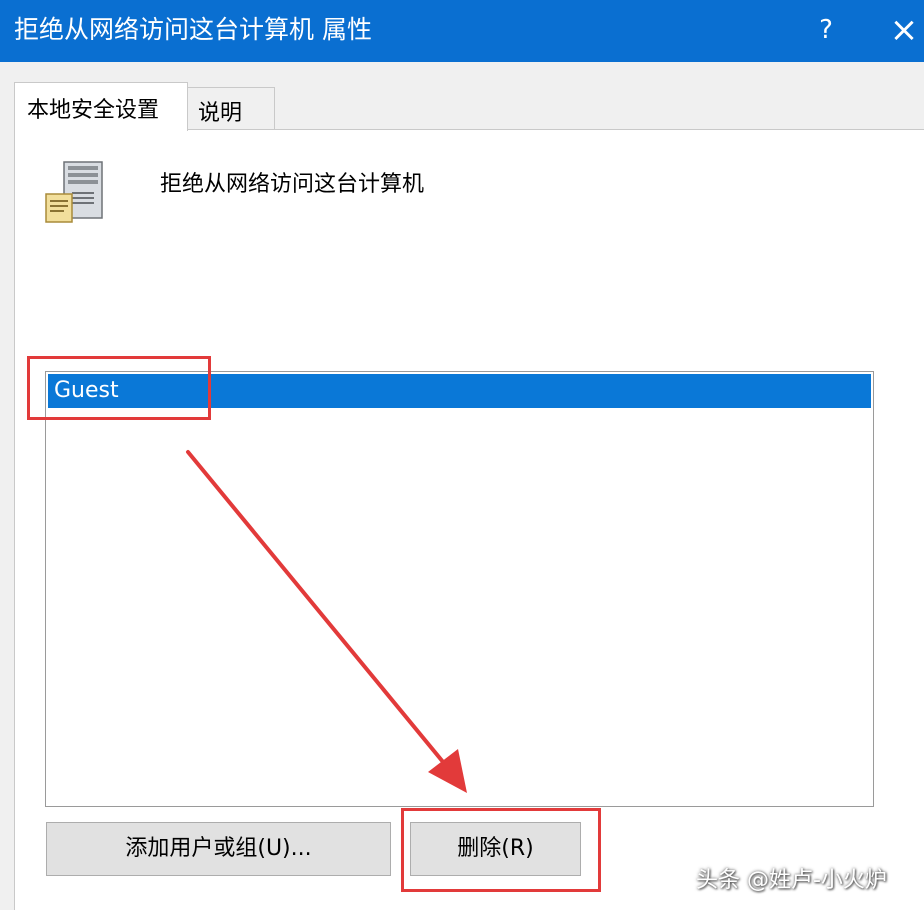 The width and height of the screenshot is (924, 910). What do you see at coordinates (791, 880) in the screenshot?
I see `watermark: 头条 @姓卢-小火炉` at bounding box center [791, 880].